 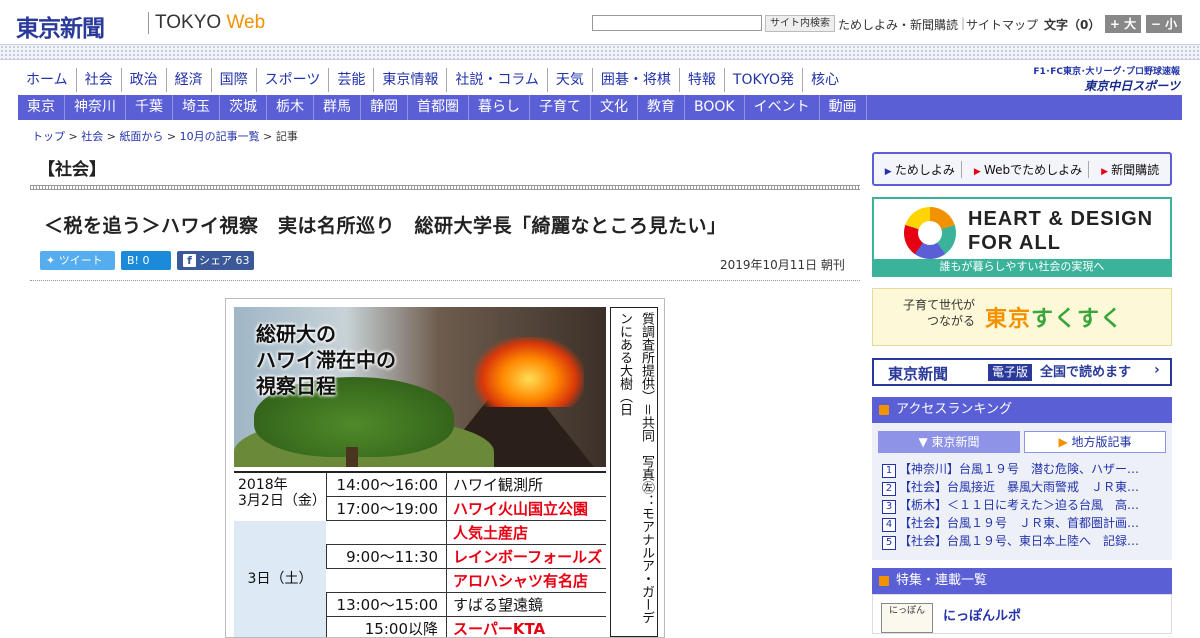 I want to click on site-logo: 東京新聞, so click(x=60, y=26).